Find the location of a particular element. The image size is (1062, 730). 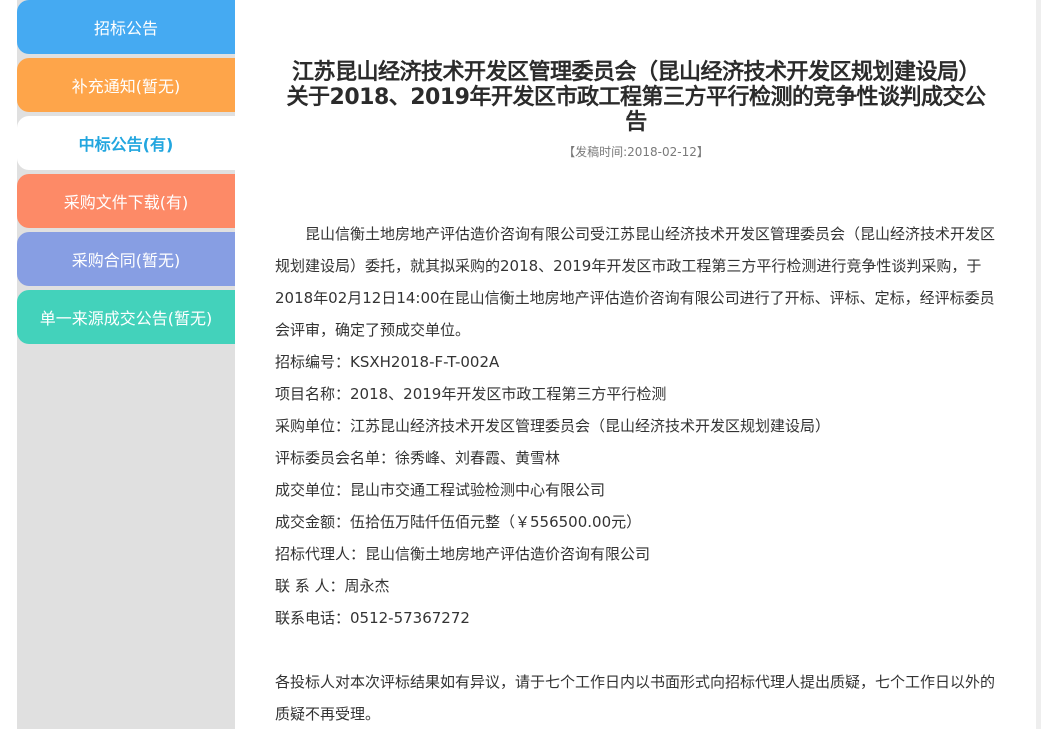

title-line-2: 关于2018、2019年开发区市政工程第三方平行检测的竞争性谈判成交公 is located at coordinates (636, 97).